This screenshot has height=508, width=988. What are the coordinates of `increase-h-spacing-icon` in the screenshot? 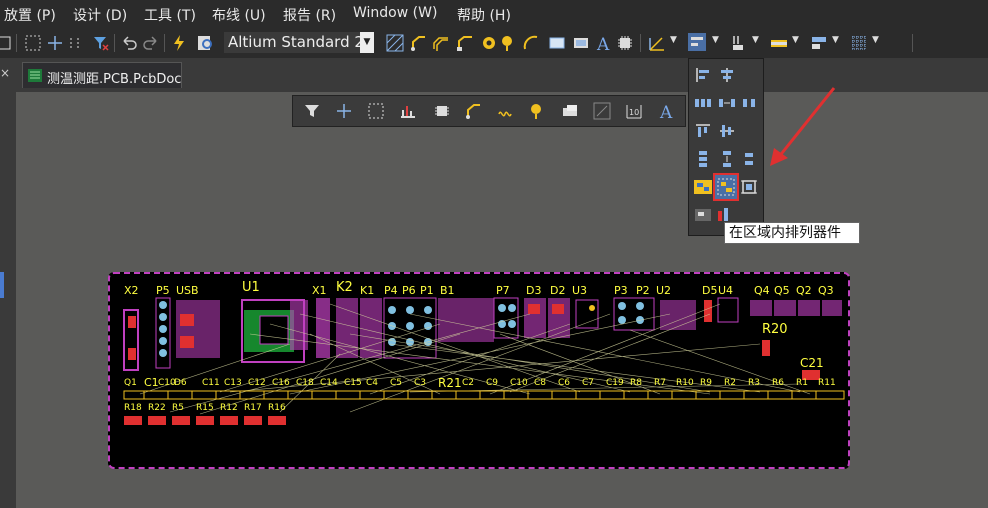 It's located at (727, 103).